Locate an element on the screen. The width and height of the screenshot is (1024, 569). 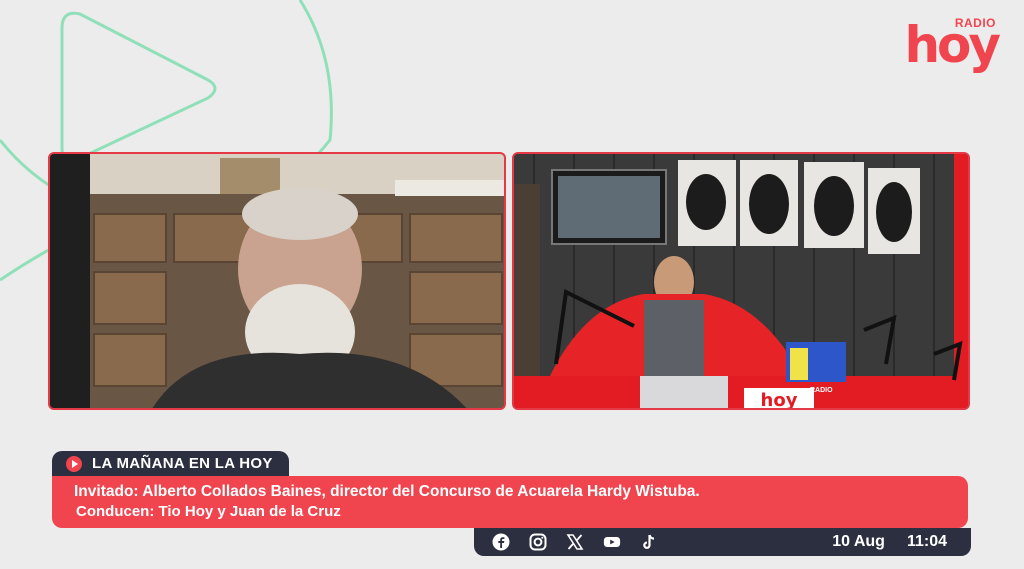
studio-desk-sign: hoy is located at coordinates (779, 400).